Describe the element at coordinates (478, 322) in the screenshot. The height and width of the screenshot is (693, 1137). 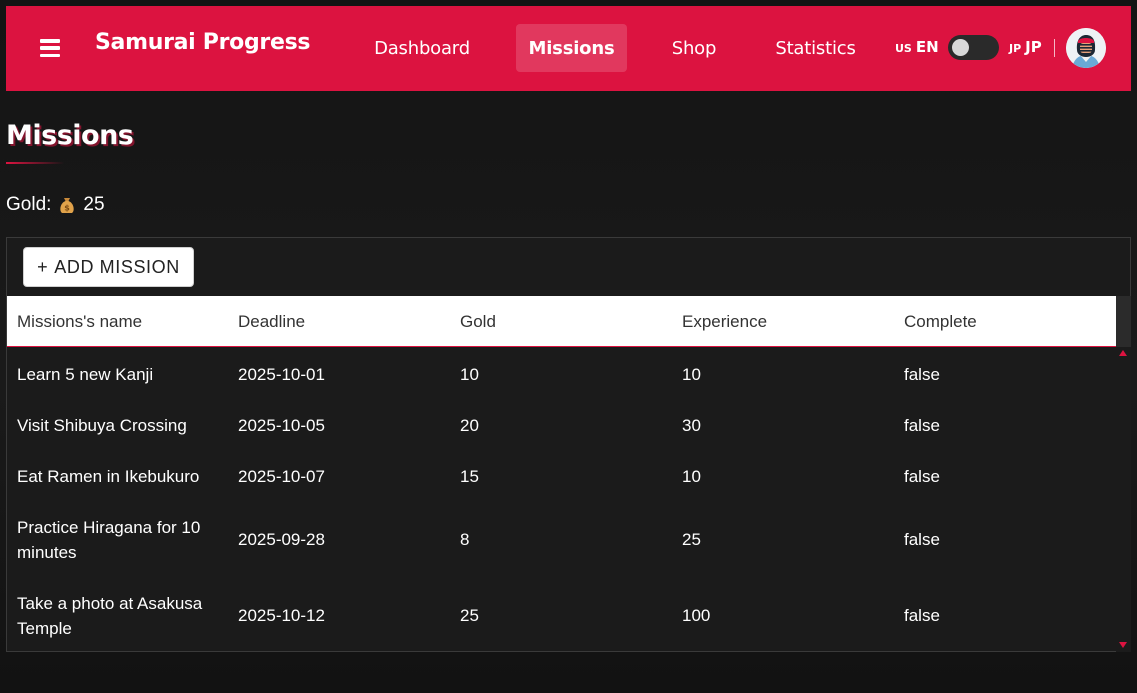
I see `column-header-gold: Gold` at that location.